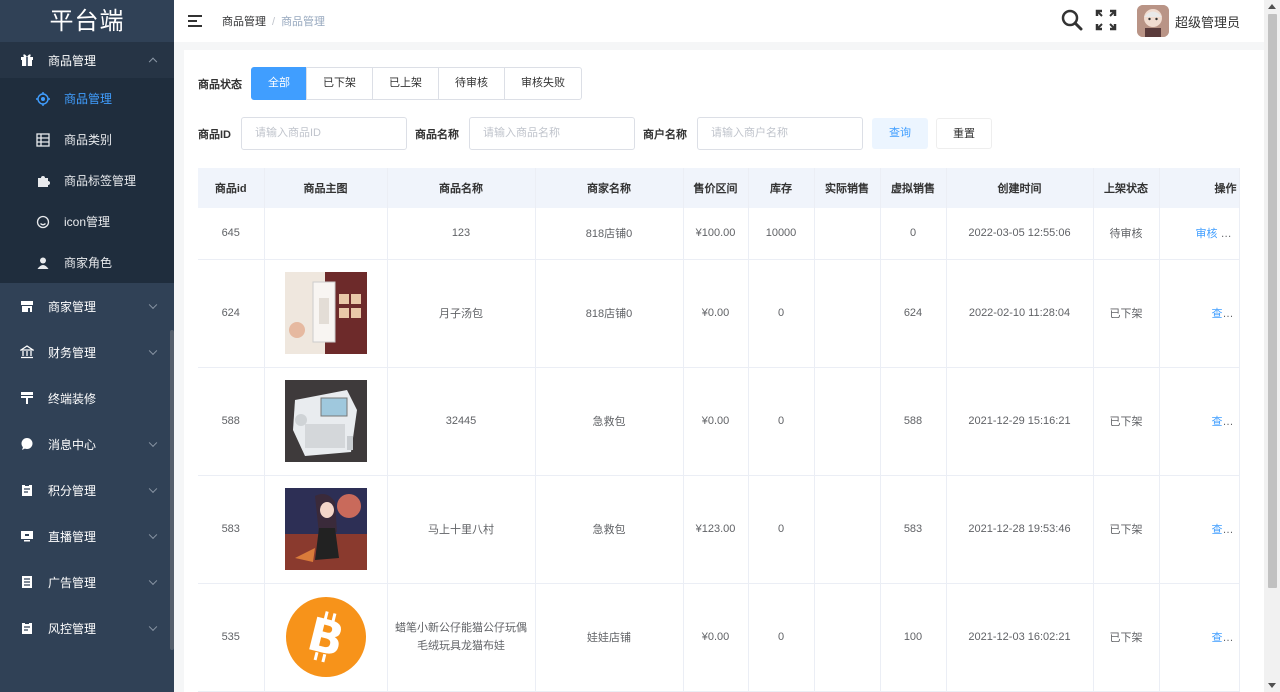  What do you see at coordinates (964, 133) in the screenshot?
I see `reset-button: 重置` at bounding box center [964, 133].